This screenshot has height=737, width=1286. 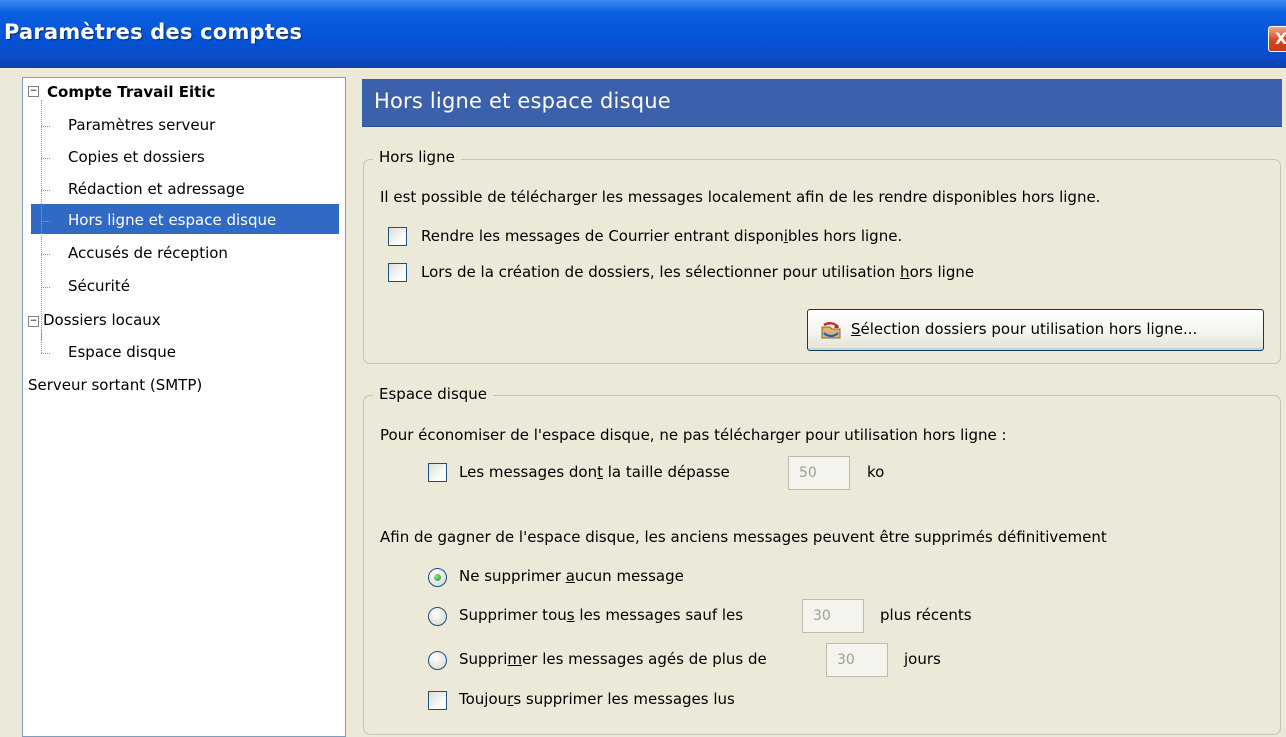 I want to click on offline-group-legend: Hors ligne, so click(x=417, y=157).